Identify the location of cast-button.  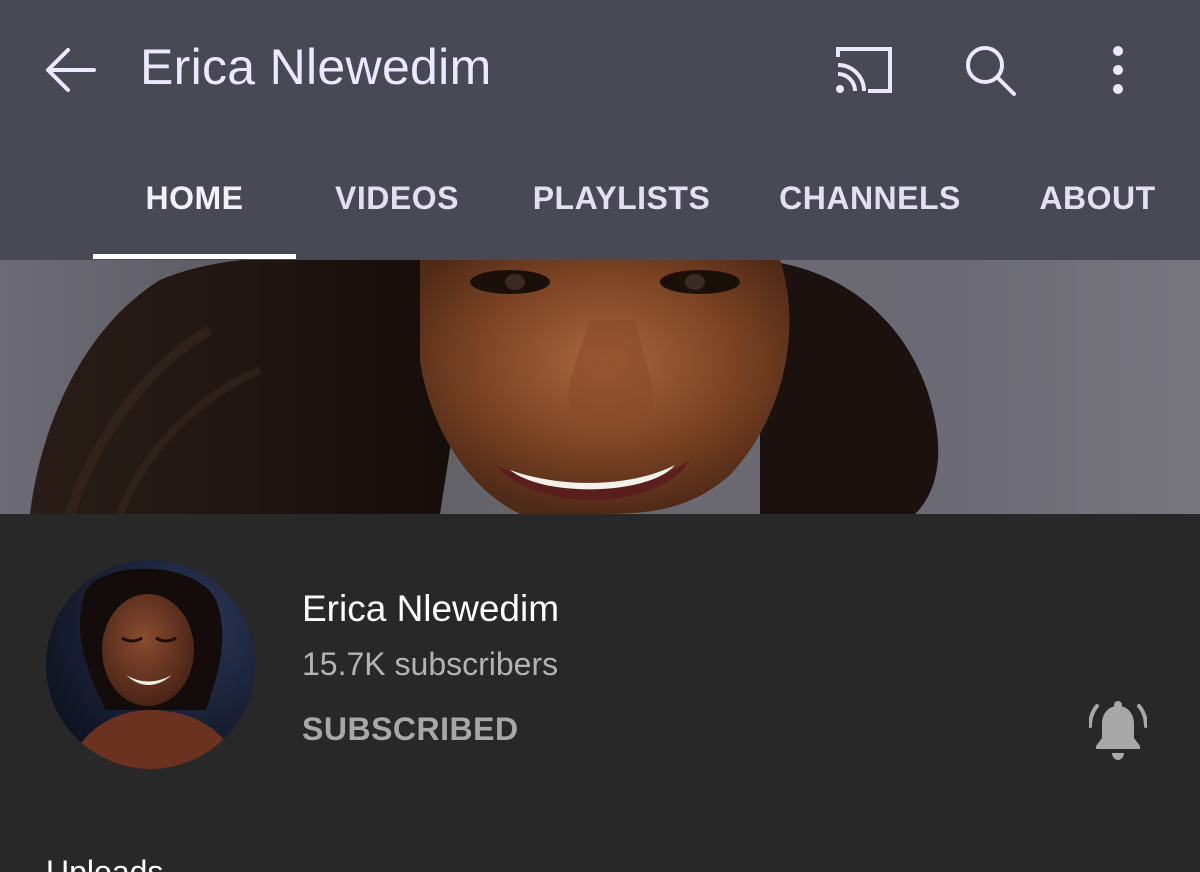
(863, 70).